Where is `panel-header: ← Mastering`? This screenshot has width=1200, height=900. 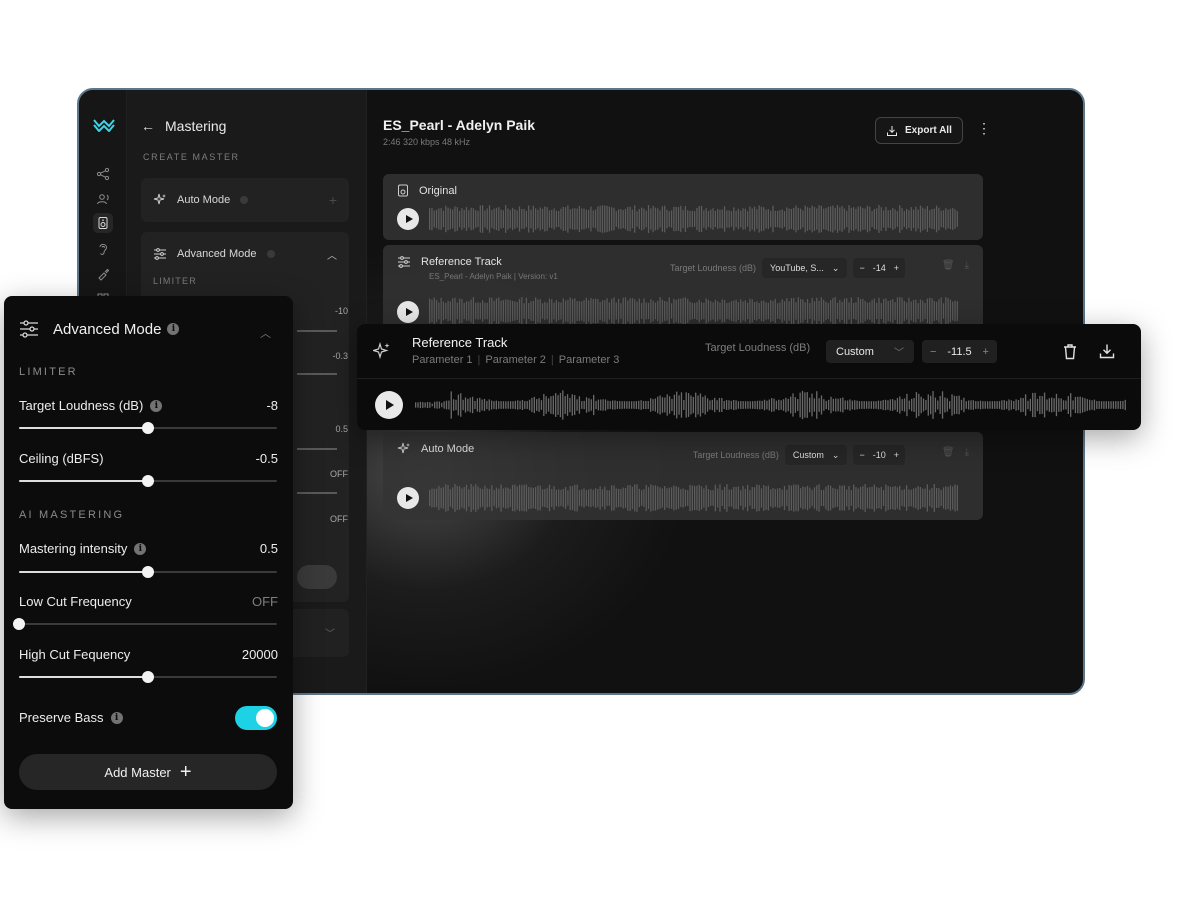
panel-header: ← Mastering is located at coordinates (183, 126).